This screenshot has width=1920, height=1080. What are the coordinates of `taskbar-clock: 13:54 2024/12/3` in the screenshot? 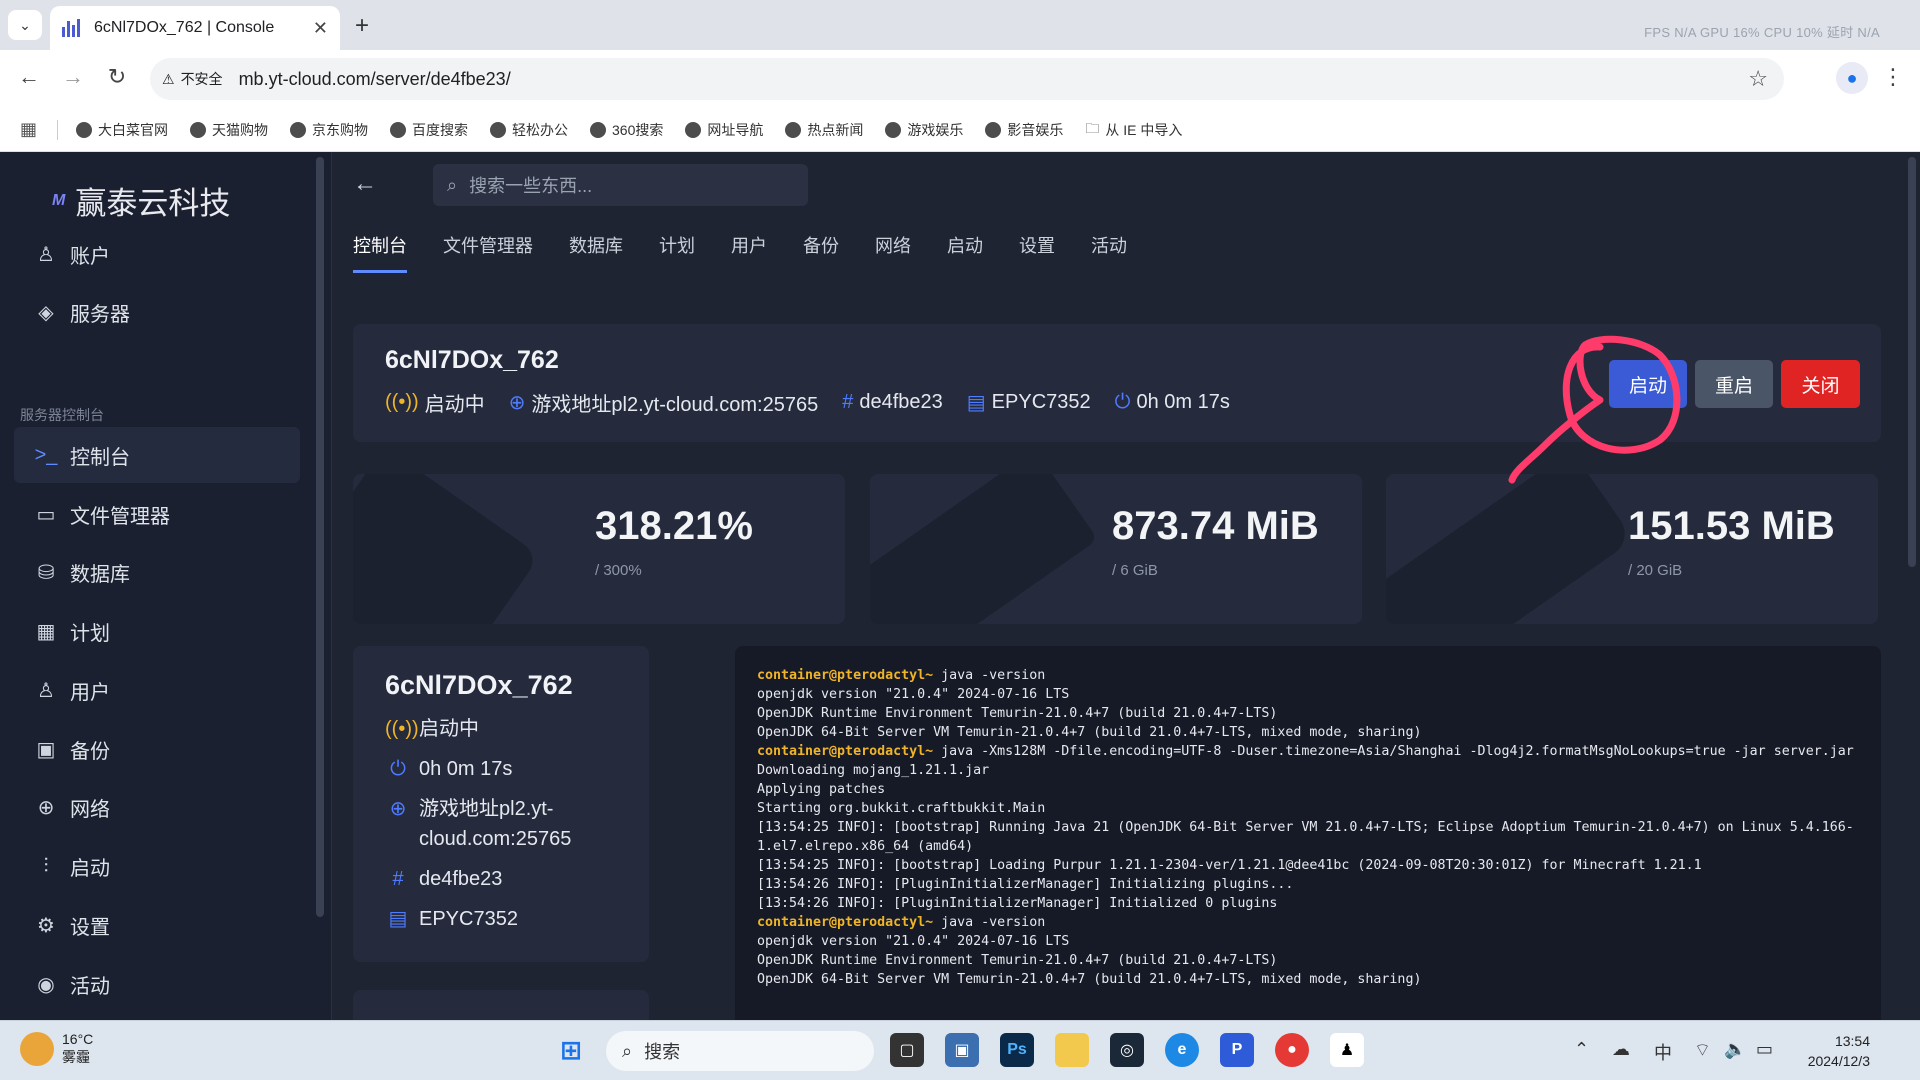 It's located at (1839, 1051).